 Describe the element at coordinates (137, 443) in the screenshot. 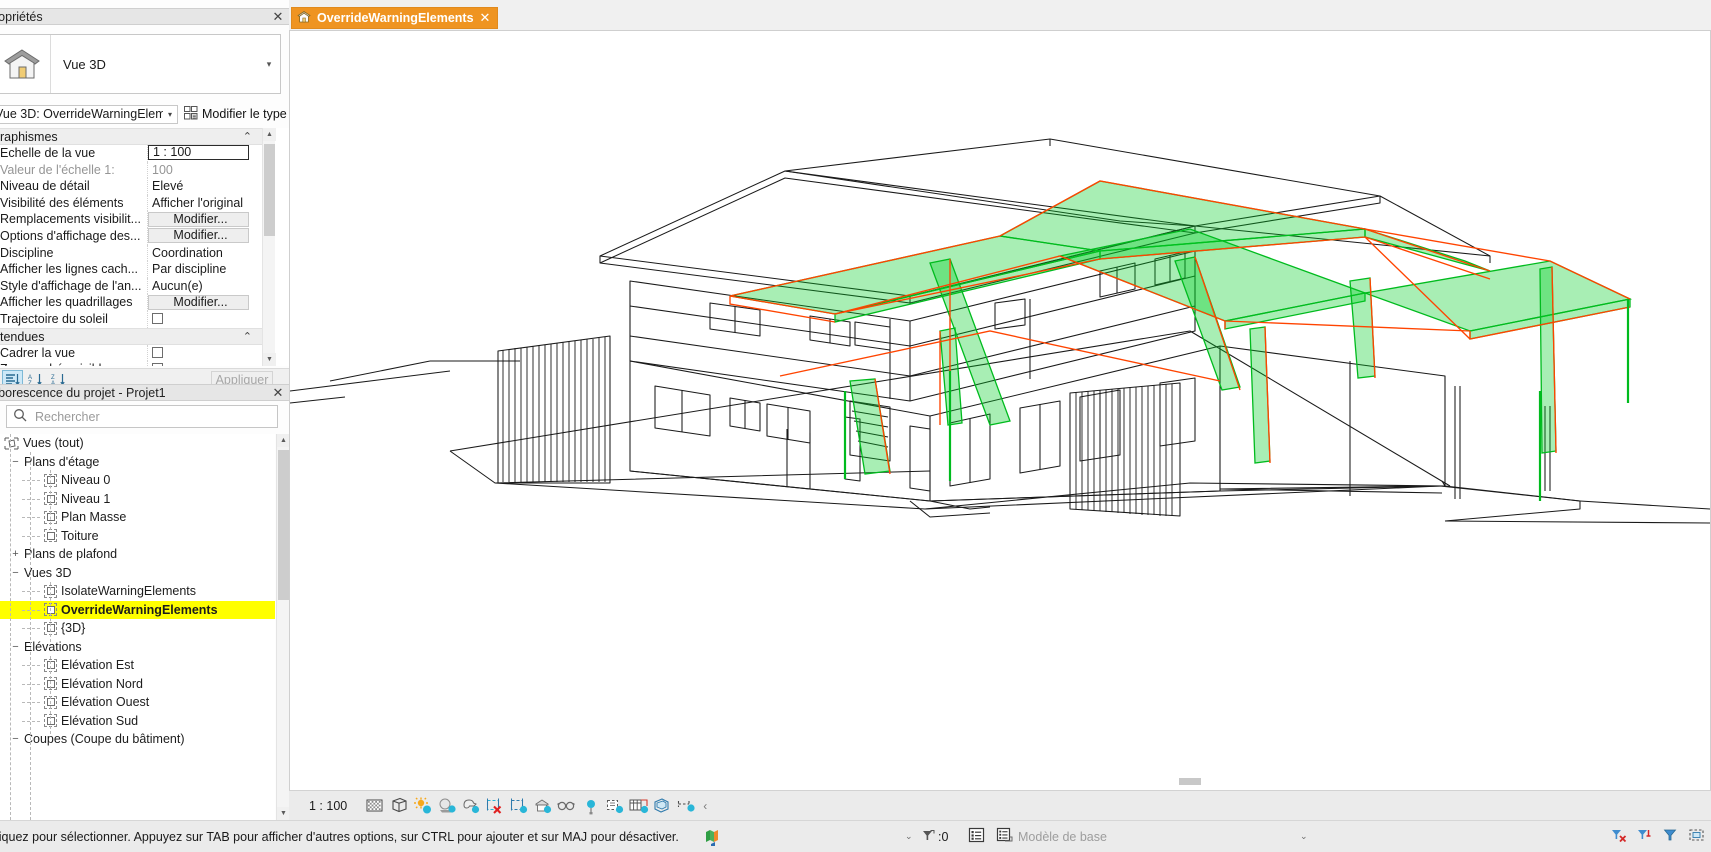

I see `tree-item: − Vues (tout)` at that location.